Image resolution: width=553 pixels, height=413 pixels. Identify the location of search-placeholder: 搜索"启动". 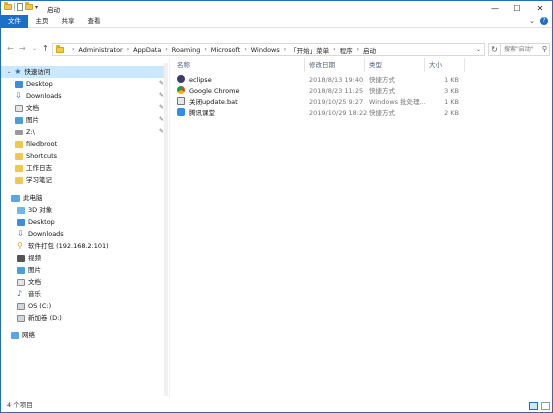
(519, 49).